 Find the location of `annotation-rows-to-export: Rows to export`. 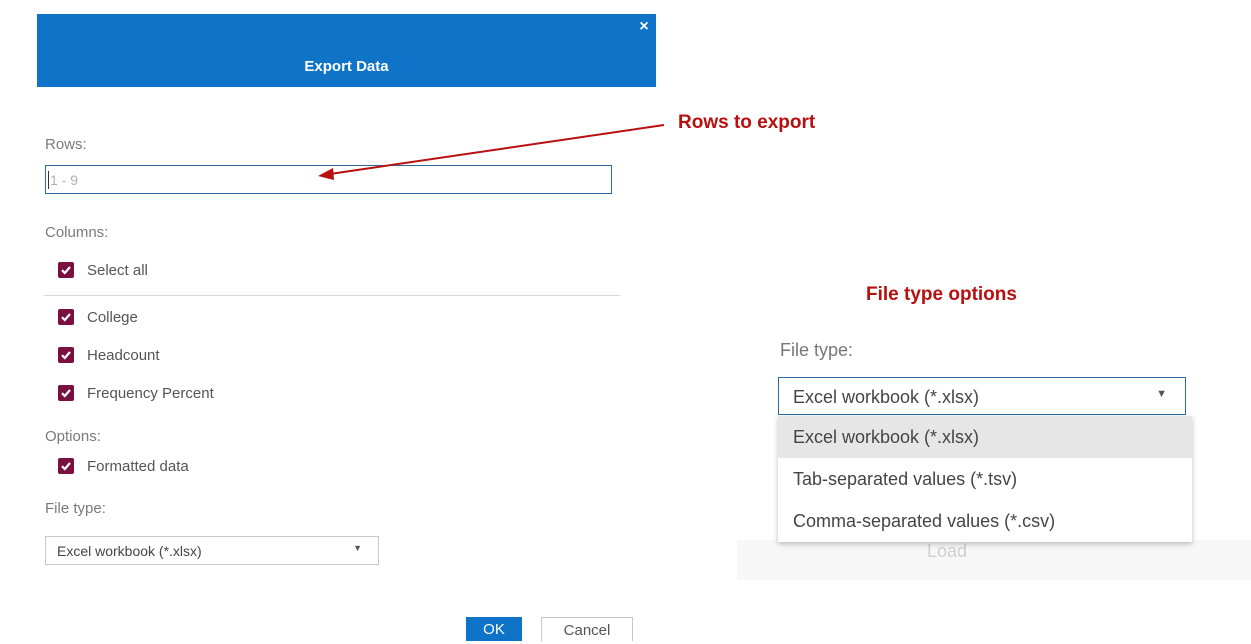

annotation-rows-to-export: Rows to export is located at coordinates (747, 122).